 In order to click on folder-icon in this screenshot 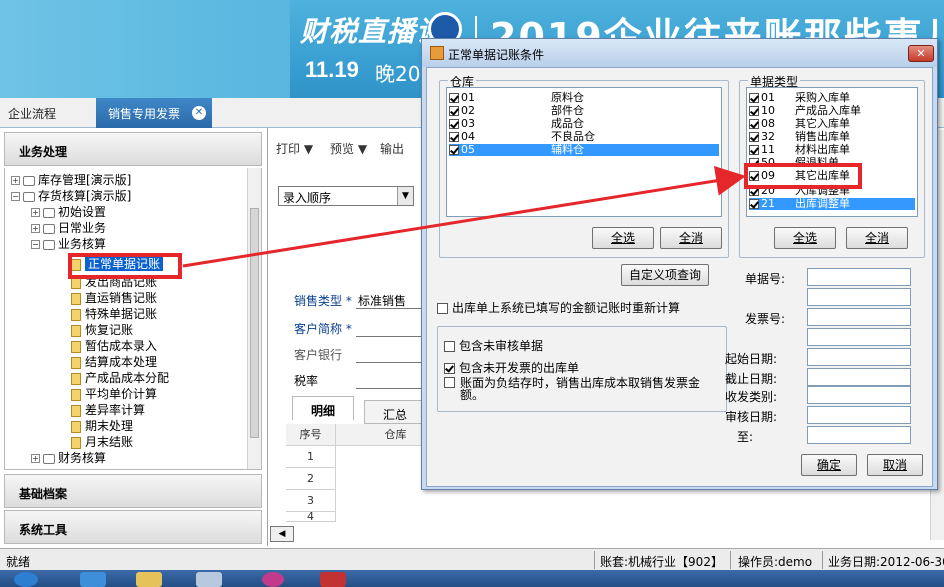, I will do `click(149, 579)`.